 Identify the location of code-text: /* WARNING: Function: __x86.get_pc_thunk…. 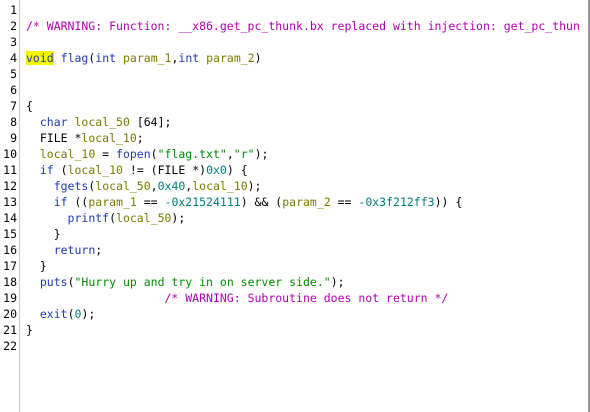
(303, 26).